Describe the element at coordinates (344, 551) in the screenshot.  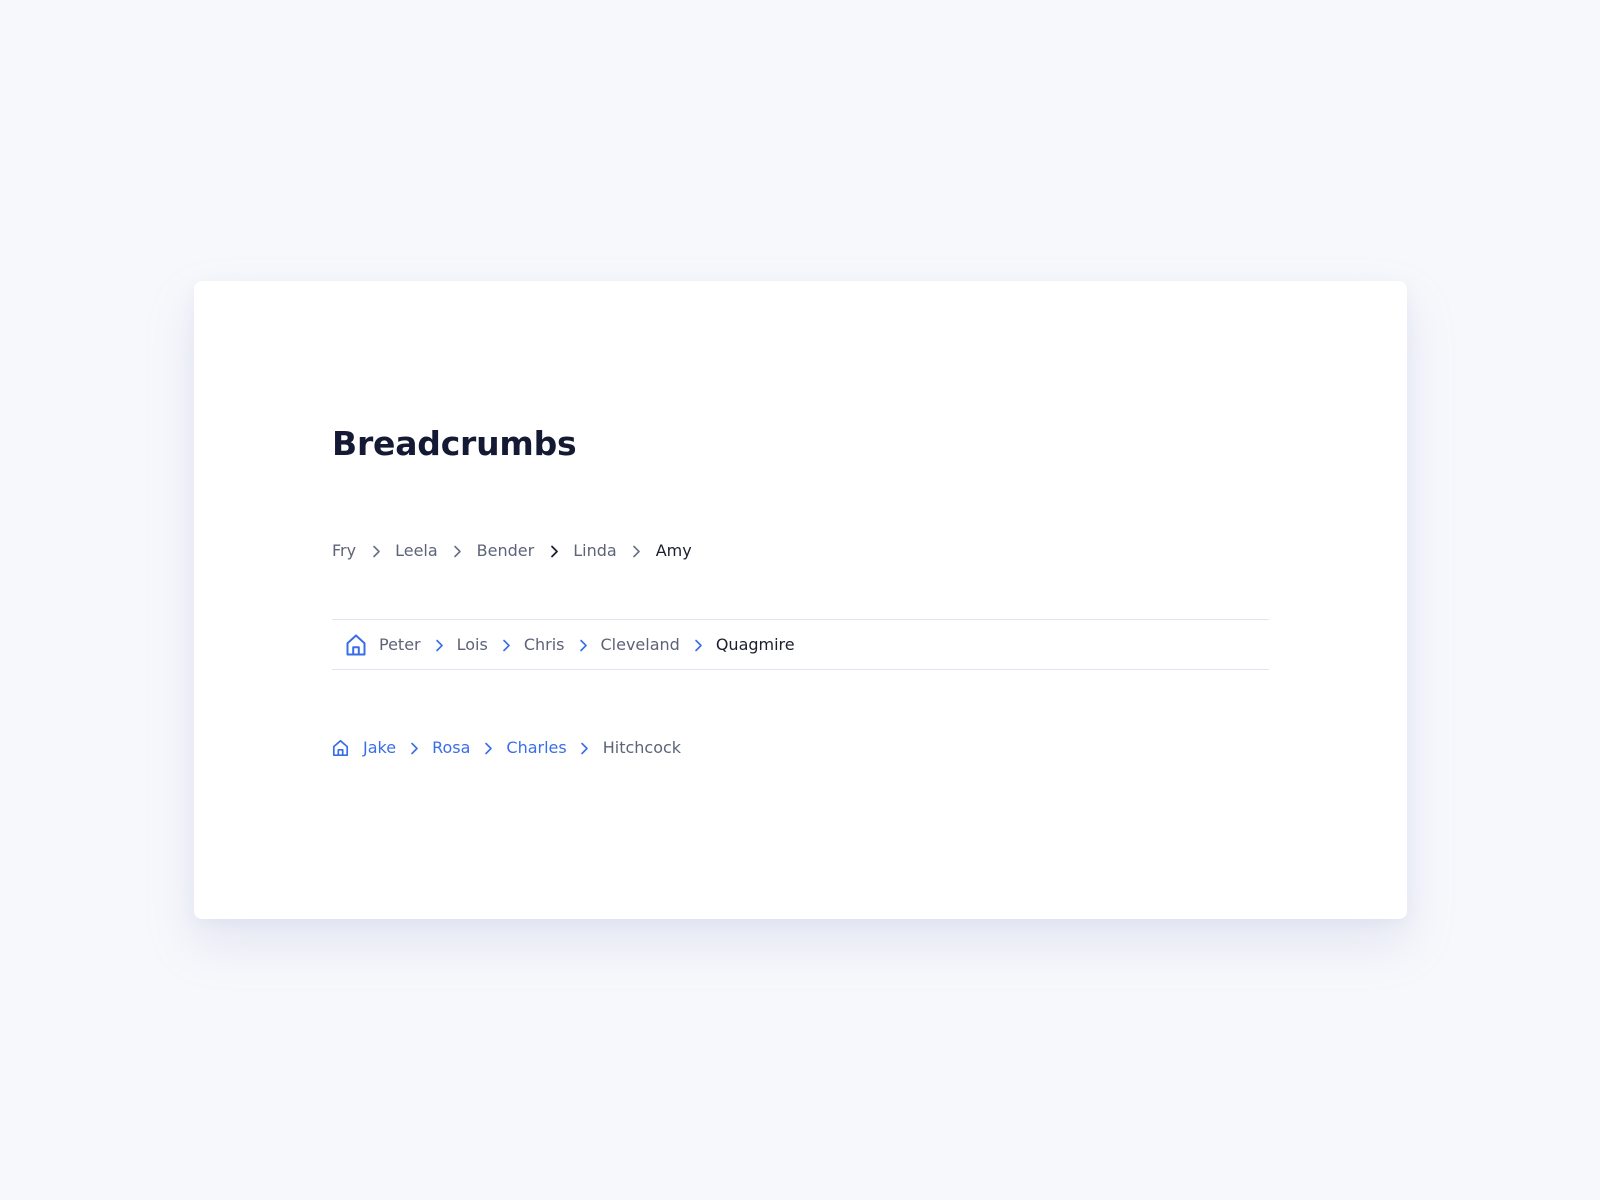
I see `breadcrumb-link-fry: Fry` at that location.